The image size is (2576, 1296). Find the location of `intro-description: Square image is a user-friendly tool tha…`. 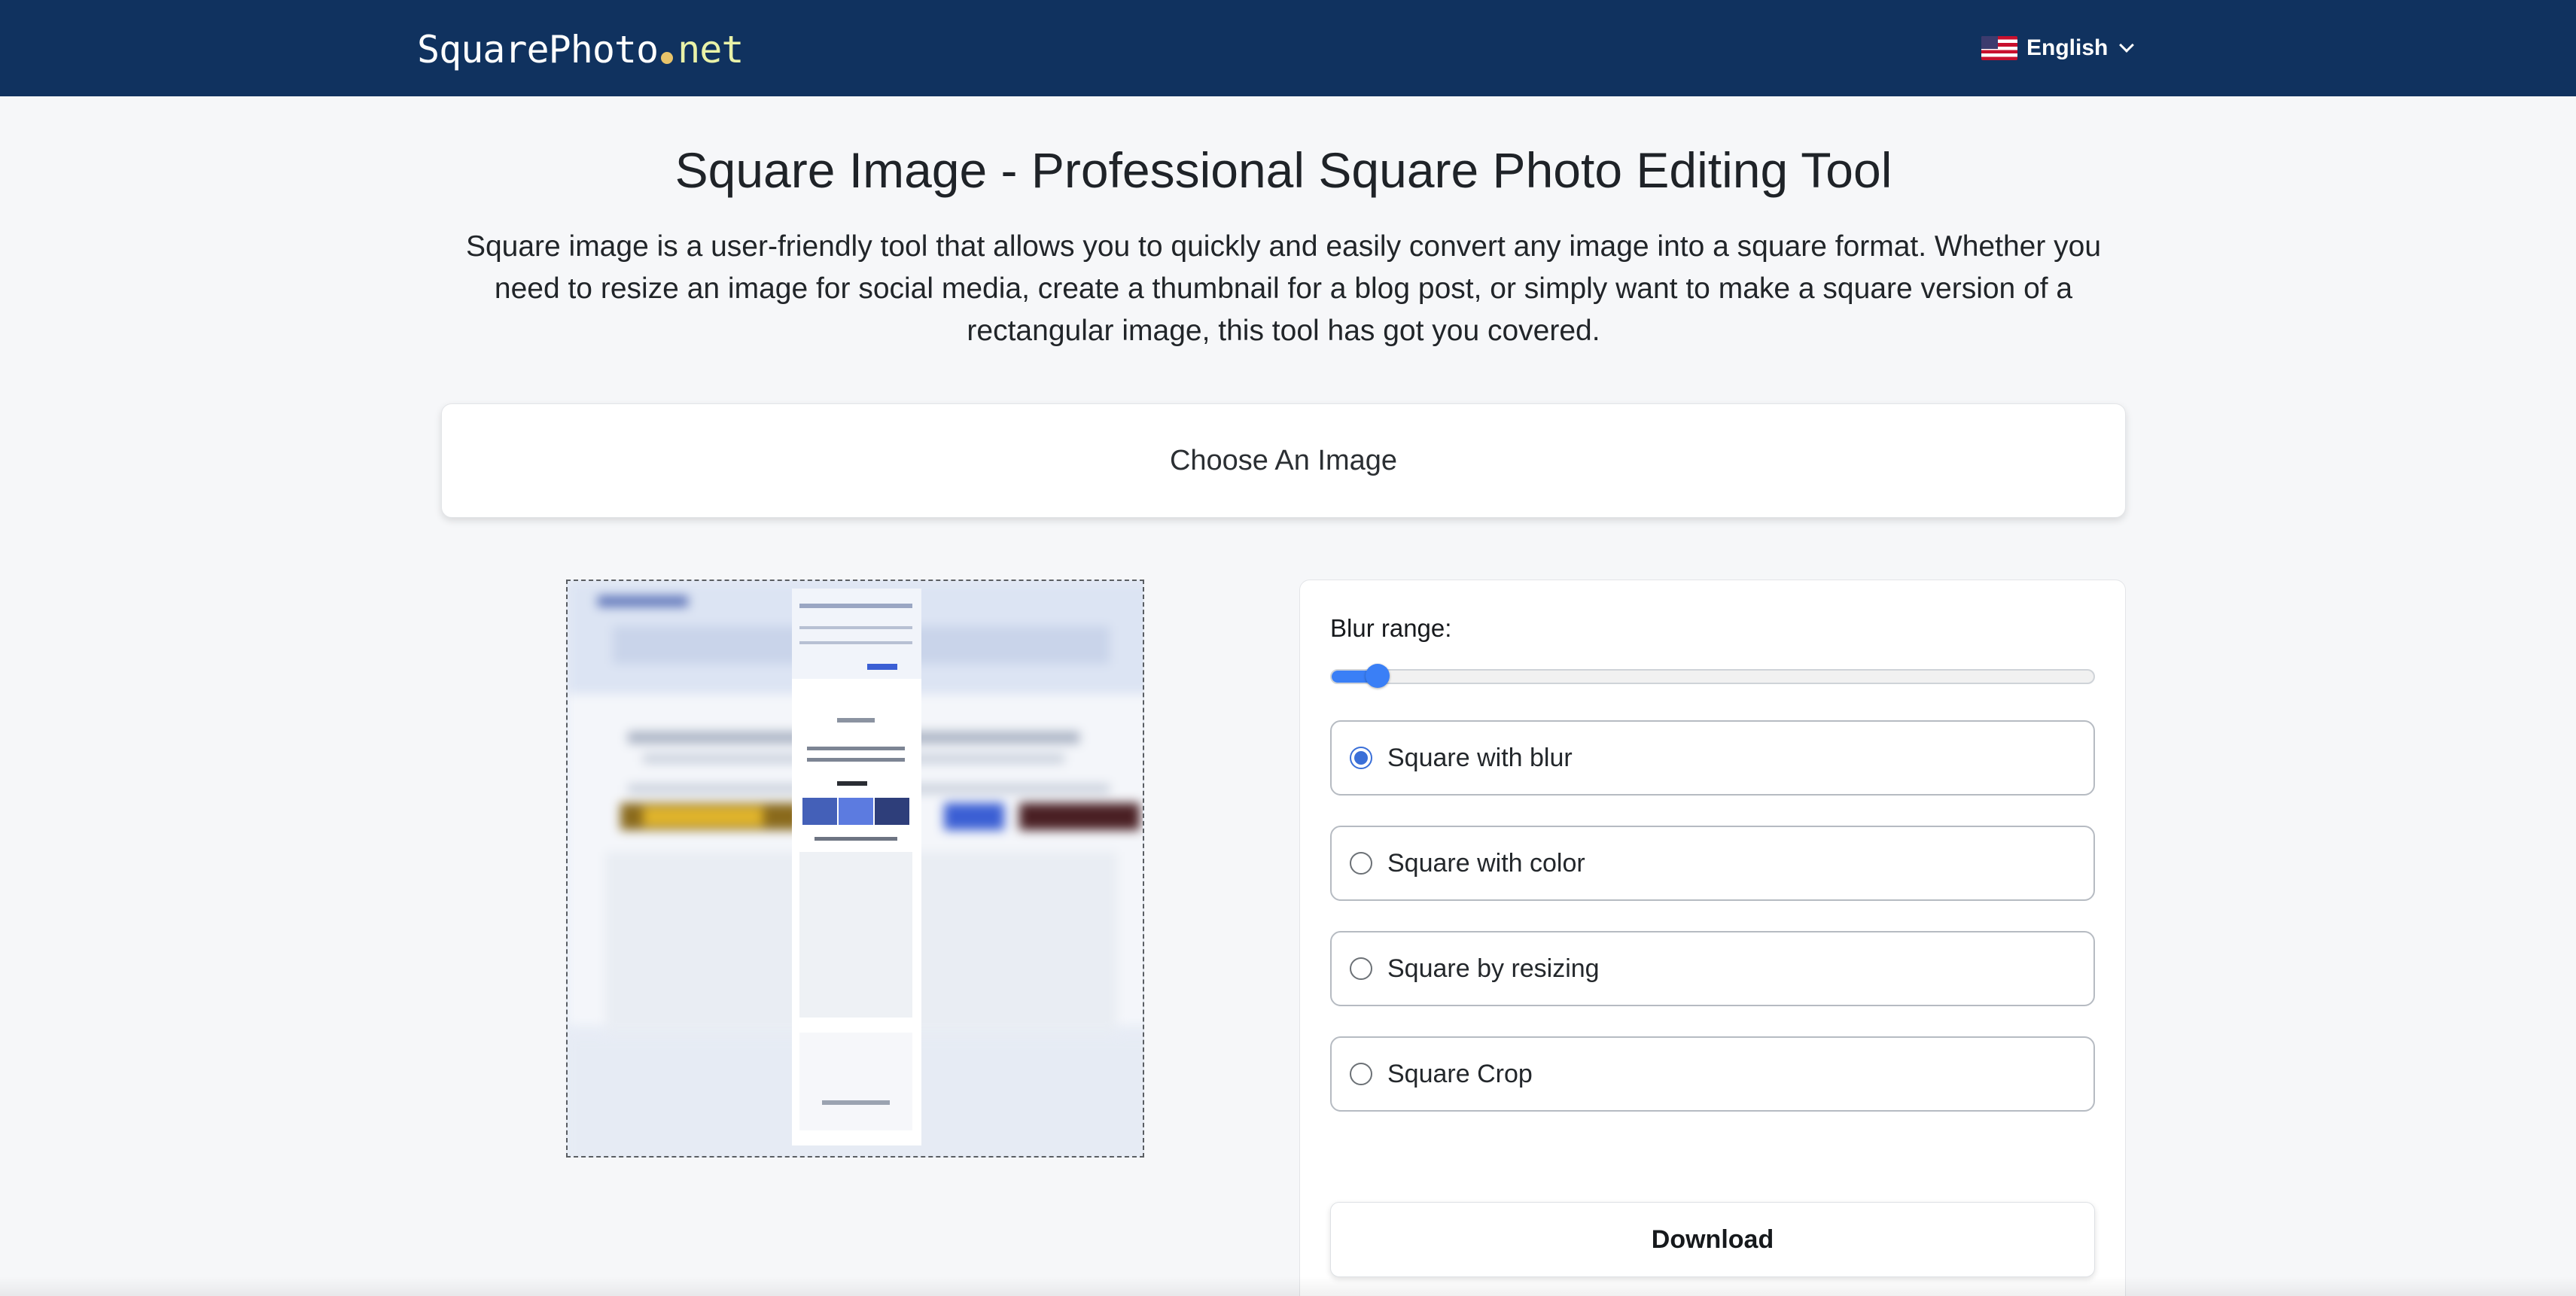

intro-description: Square image is a user-friendly tool tha… is located at coordinates (1284, 288).